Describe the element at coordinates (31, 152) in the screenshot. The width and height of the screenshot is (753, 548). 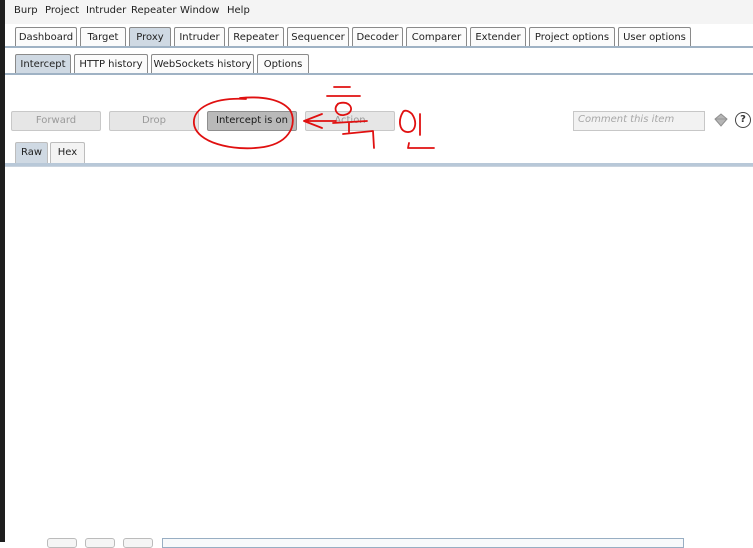
I see `tab-raw: Raw` at that location.